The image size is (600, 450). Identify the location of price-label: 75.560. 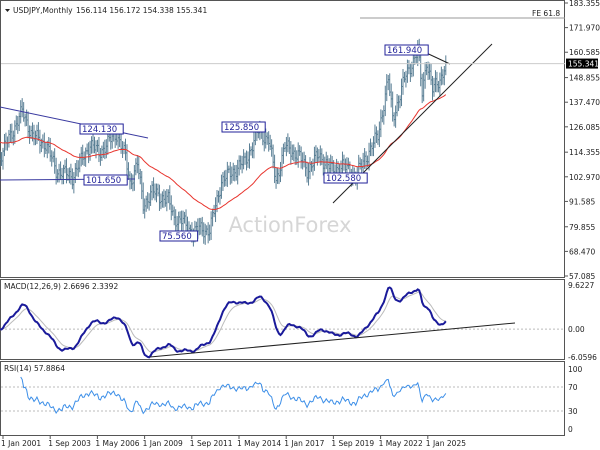
(177, 237).